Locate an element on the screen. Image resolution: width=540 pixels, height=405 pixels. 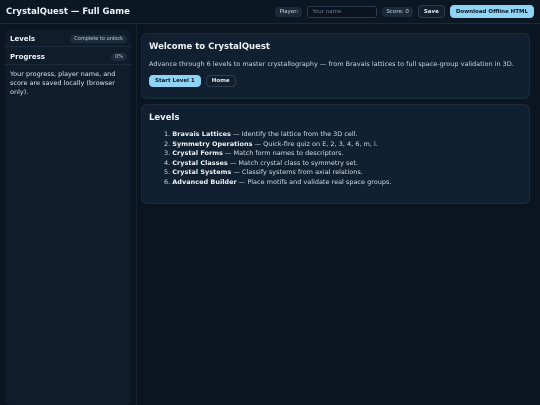
level-number: 3. is located at coordinates (167, 153).